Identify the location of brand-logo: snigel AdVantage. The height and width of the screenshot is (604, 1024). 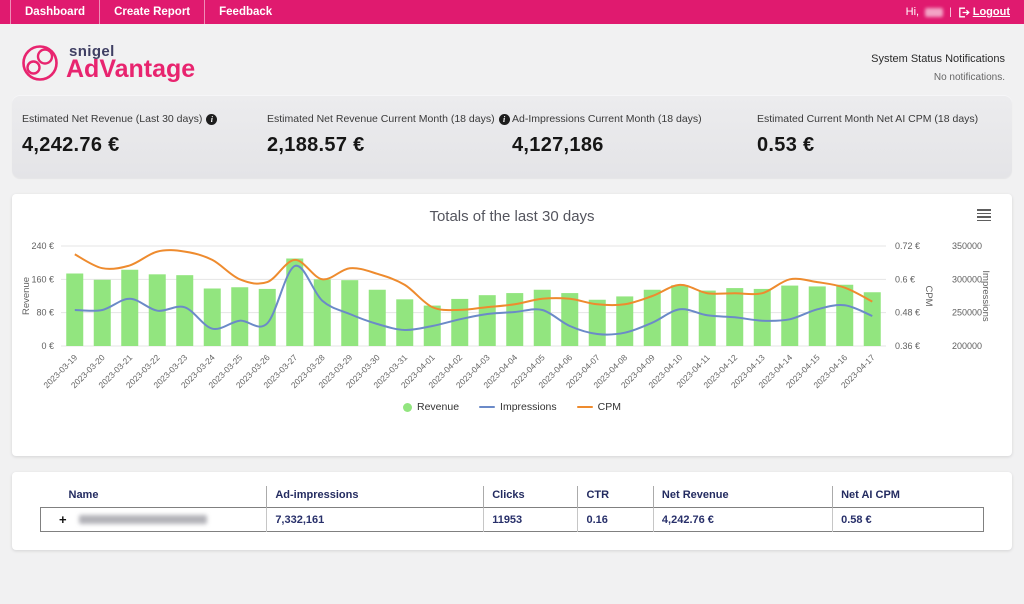
(107, 62).